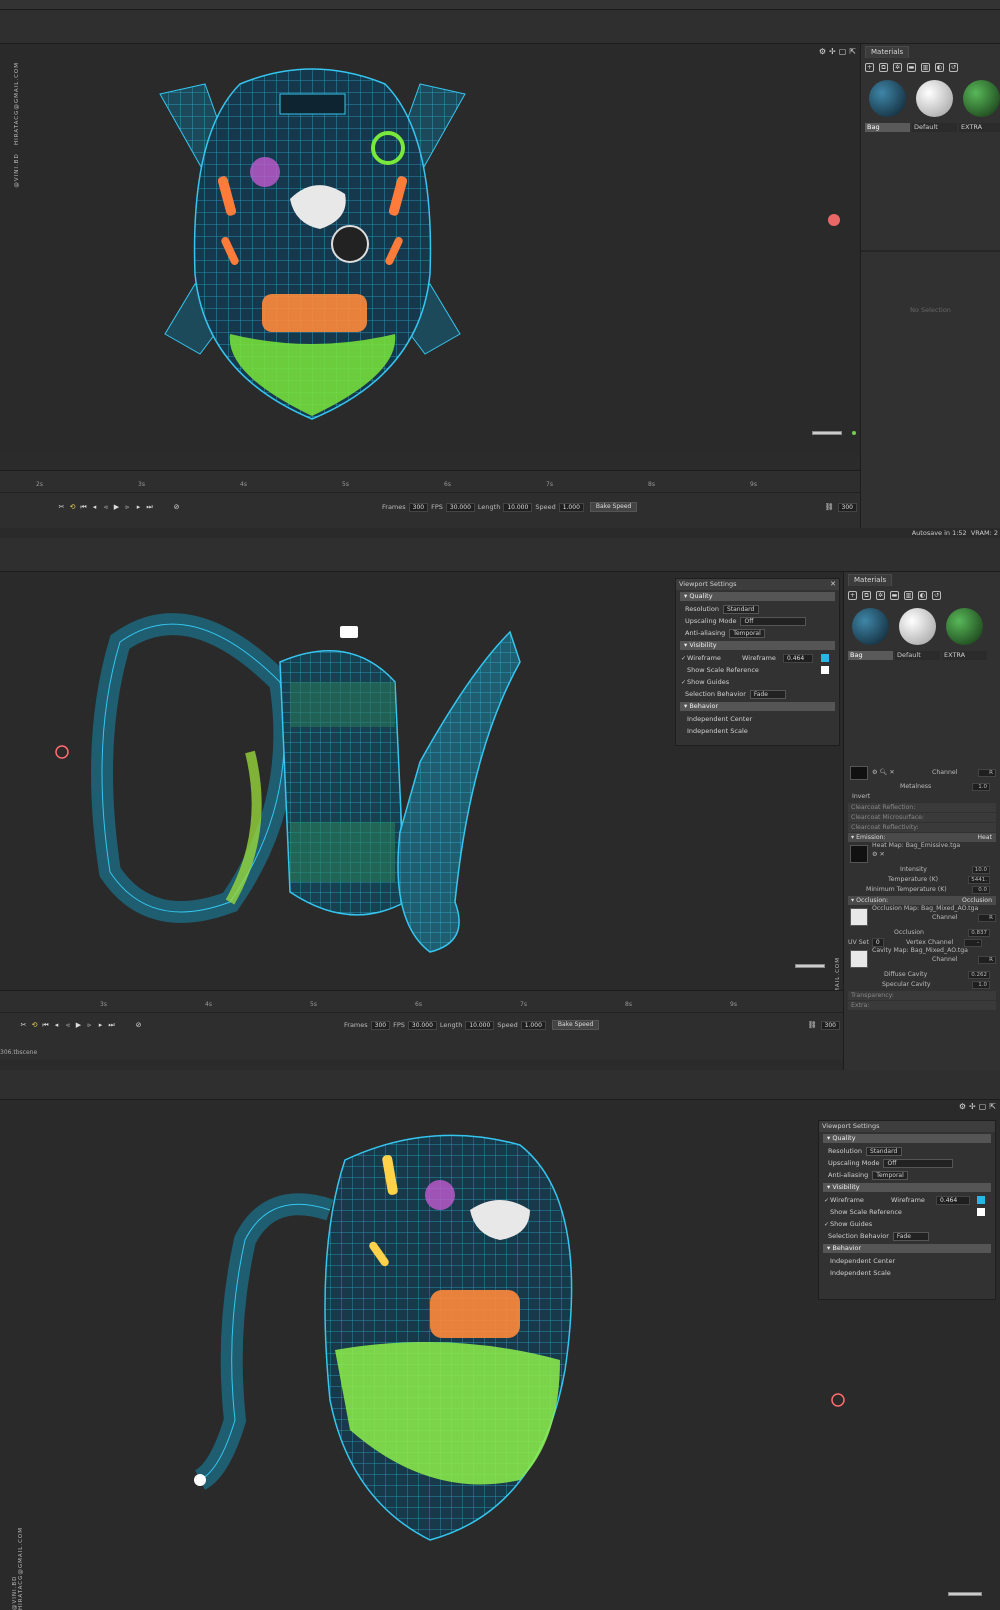 The width and height of the screenshot is (1000, 1610). I want to click on timeline-ruler: 2s 3s 4s 5s 6s 7s 8s 9s, so click(430, 485).